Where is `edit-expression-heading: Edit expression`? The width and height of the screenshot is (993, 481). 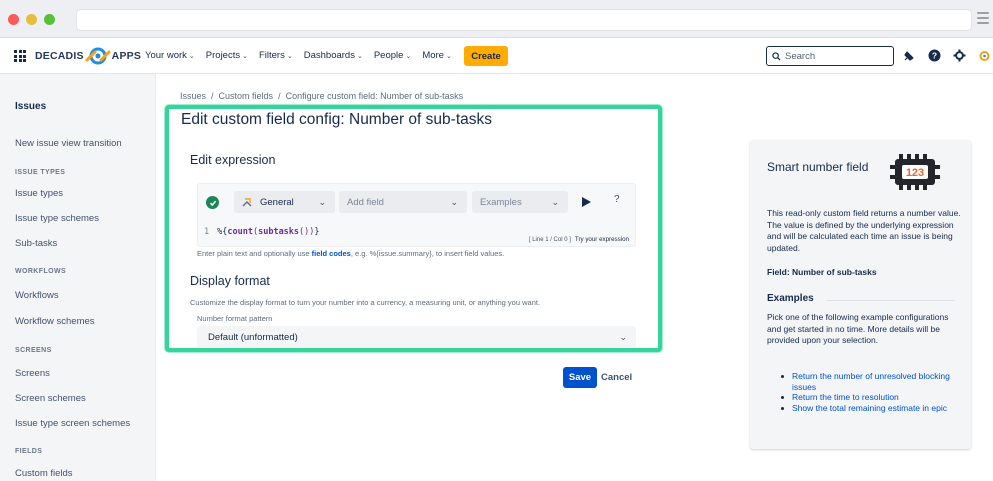 edit-expression-heading: Edit expression is located at coordinates (233, 160).